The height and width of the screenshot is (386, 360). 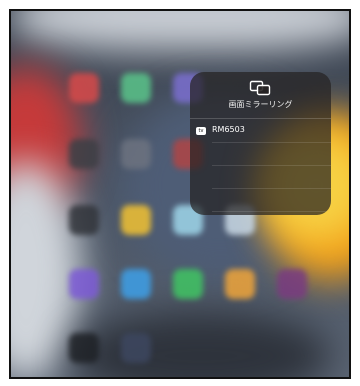 What do you see at coordinates (260, 118) in the screenshot?
I see `divider` at bounding box center [260, 118].